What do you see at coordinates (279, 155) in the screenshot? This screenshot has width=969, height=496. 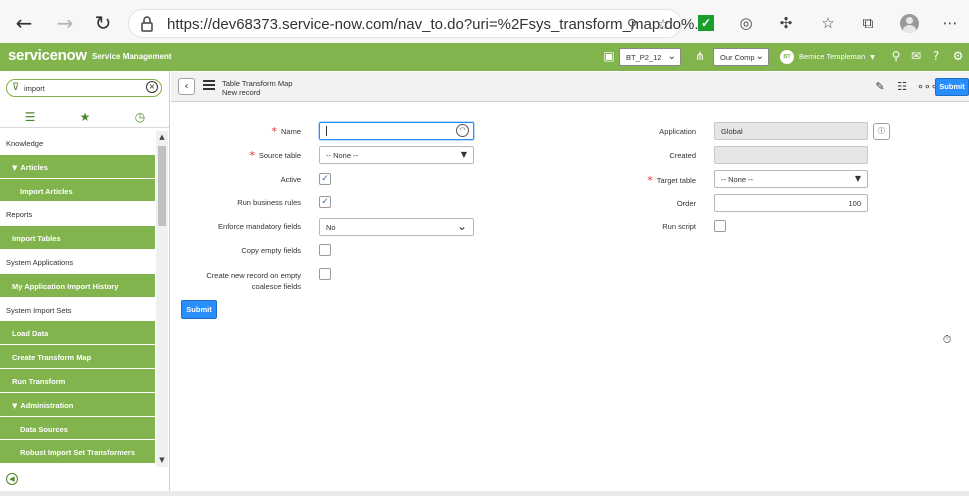 I see `source-table-label-text: Source table` at bounding box center [279, 155].